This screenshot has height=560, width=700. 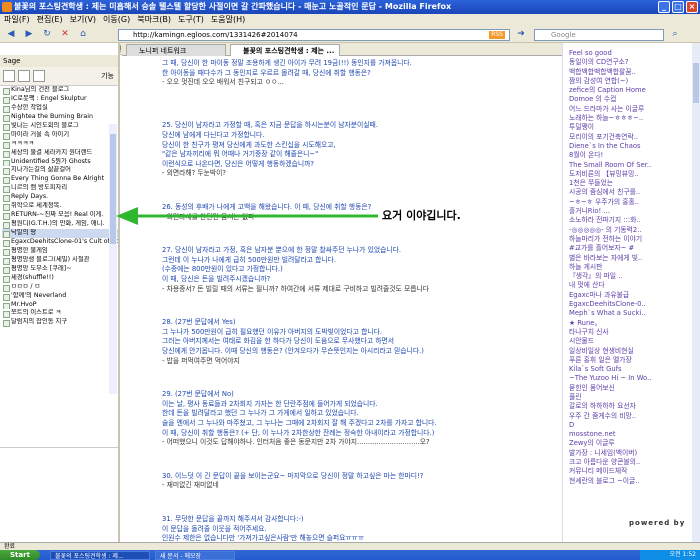 What do you see at coordinates (24, 76) in the screenshot?
I see `bookmark-feeds-icon` at bounding box center [24, 76].